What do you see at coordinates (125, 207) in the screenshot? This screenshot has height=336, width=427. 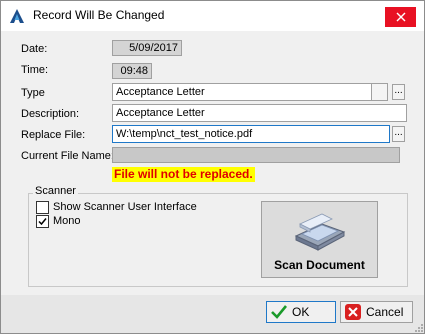 I see `show-scanner-ui-label: Show Scanner User Interface` at bounding box center [125, 207].